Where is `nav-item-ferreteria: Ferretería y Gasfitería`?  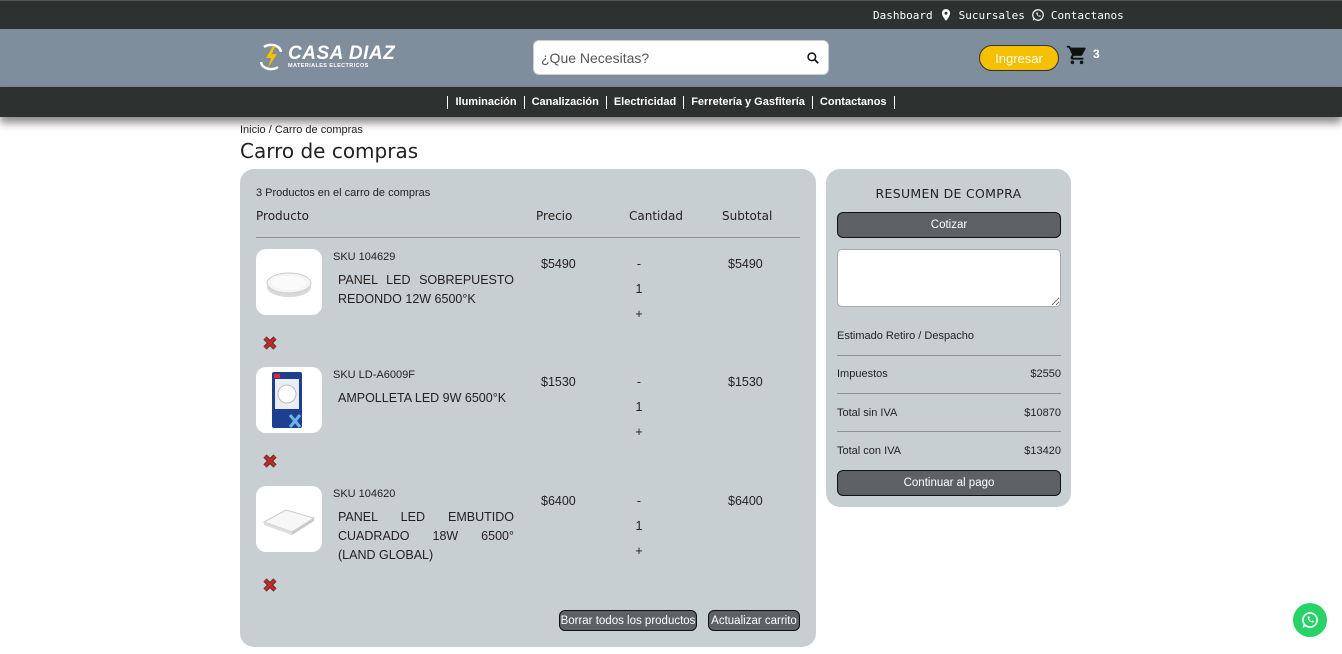
nav-item-ferreteria: Ferretería y Gasfitería is located at coordinates (748, 102).